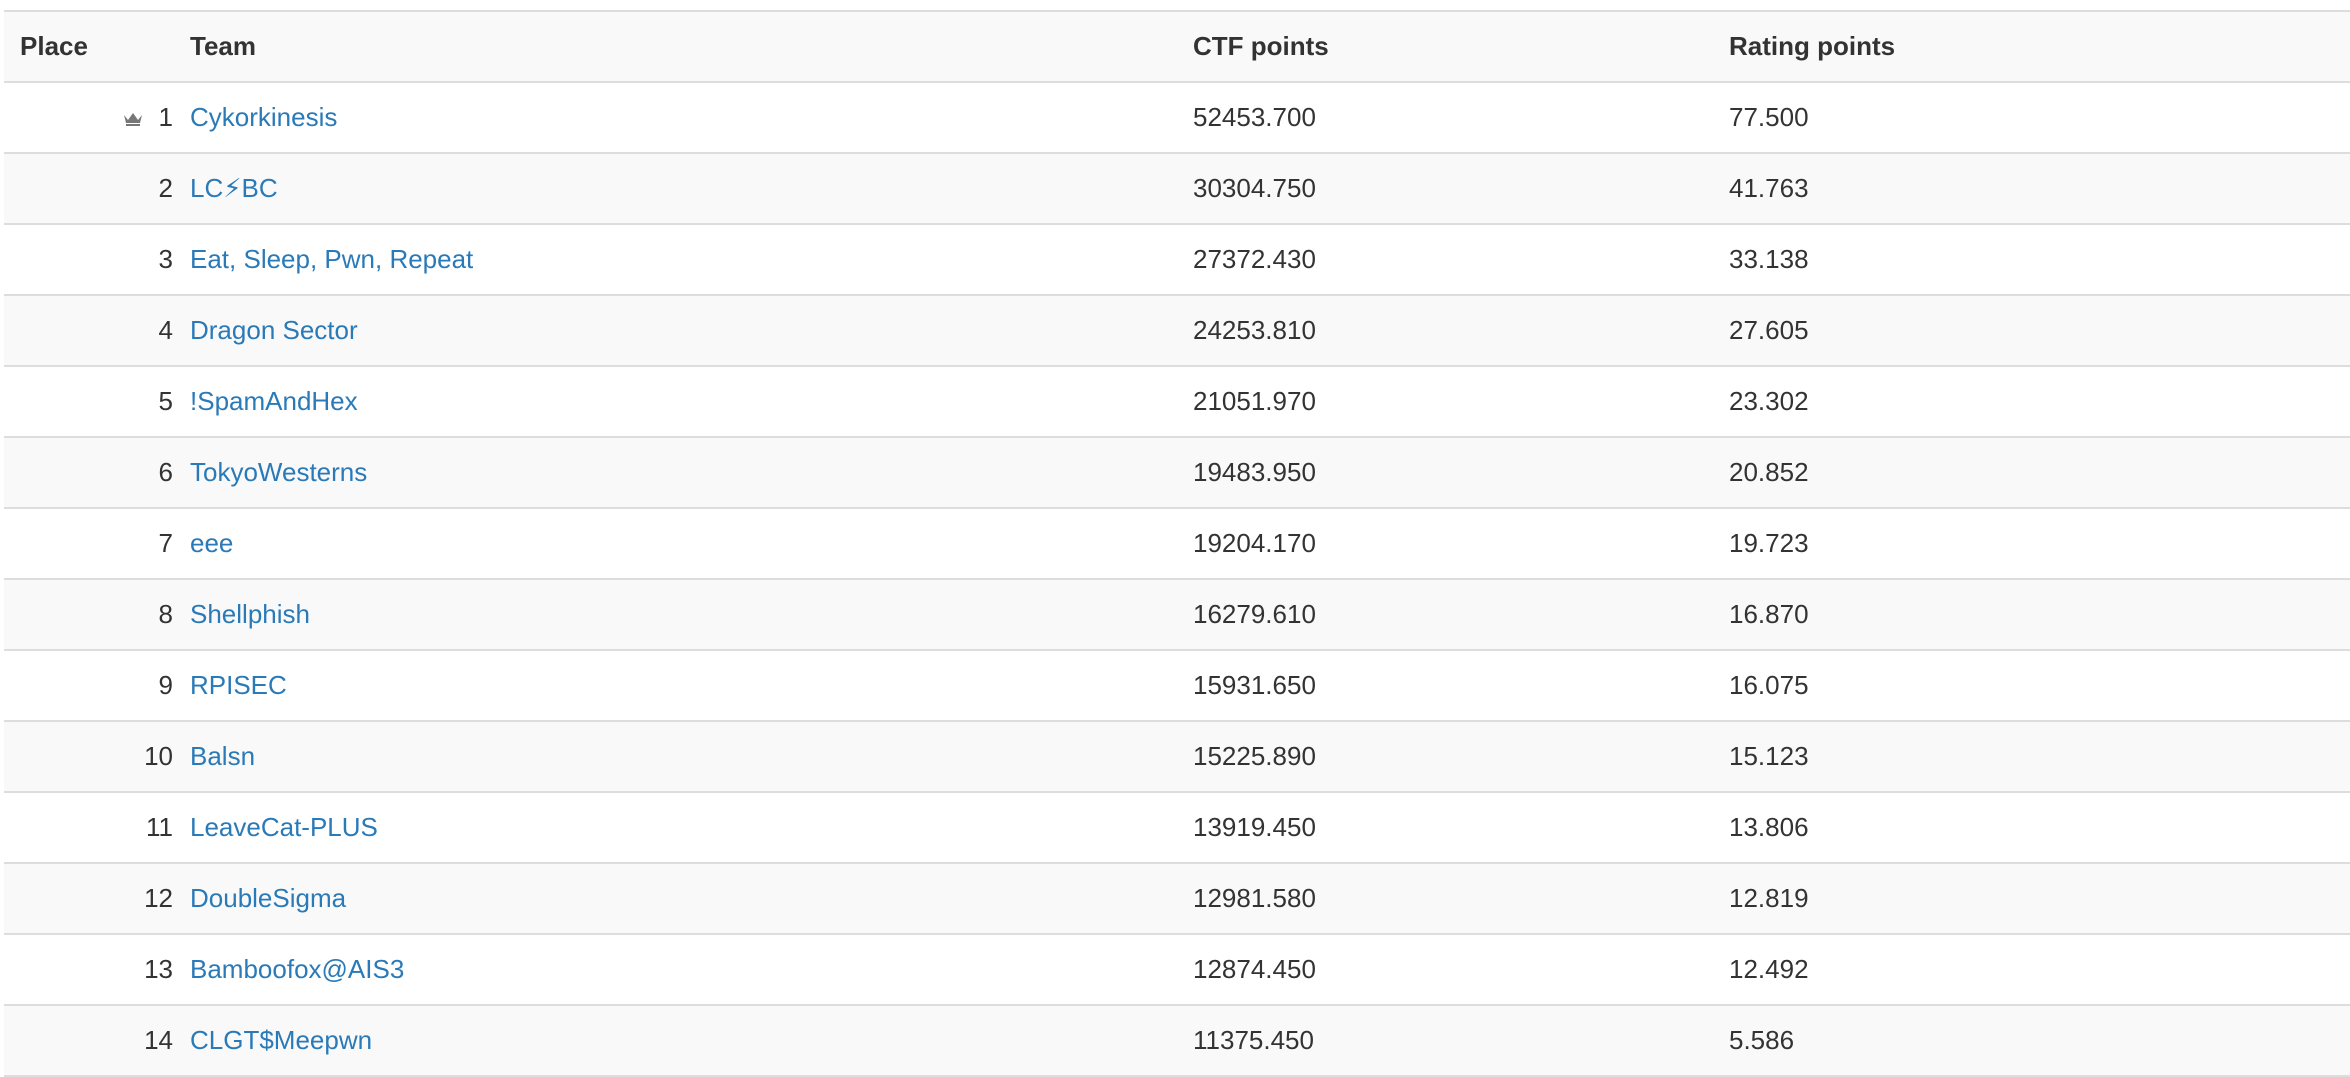 This screenshot has width=2350, height=1077. I want to click on table-row: 6 TokyoWesterns 19483.950 20.852, so click(1177, 472).